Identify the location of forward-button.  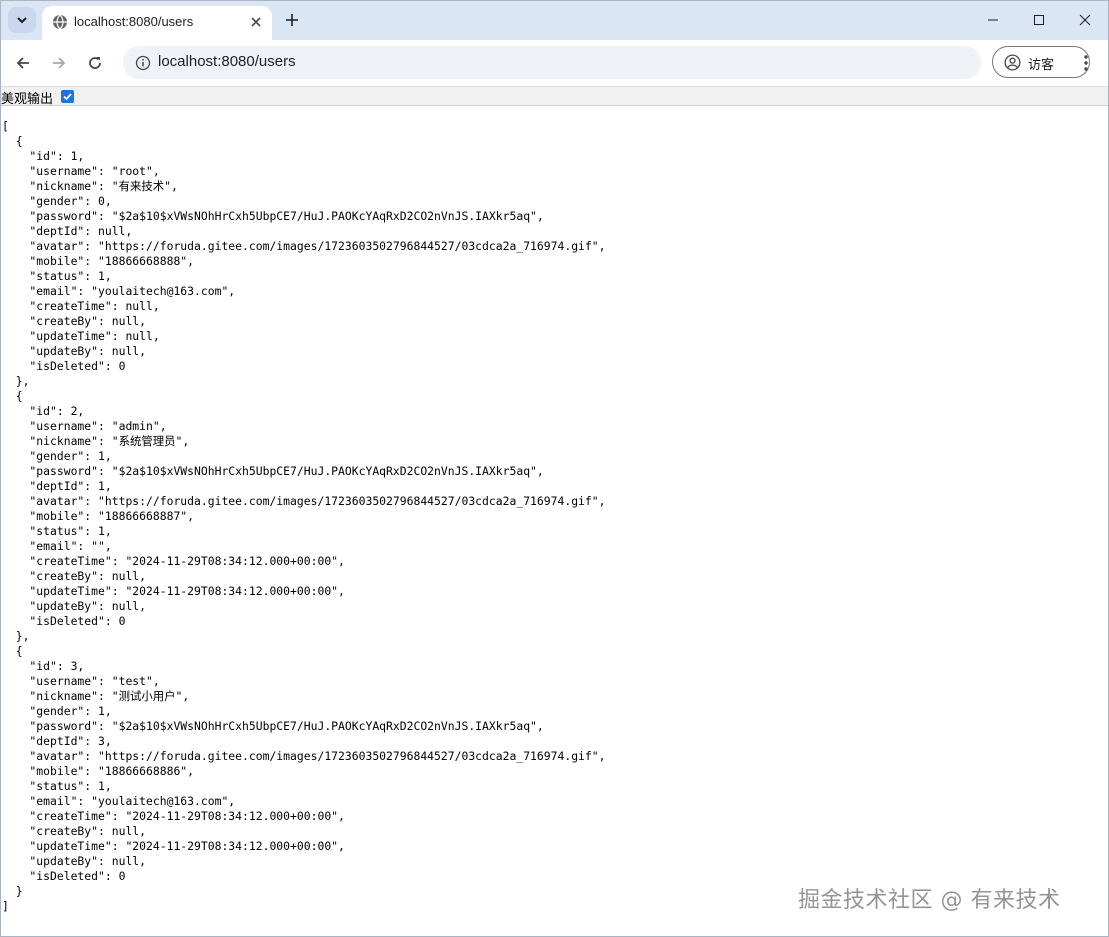
(59, 63).